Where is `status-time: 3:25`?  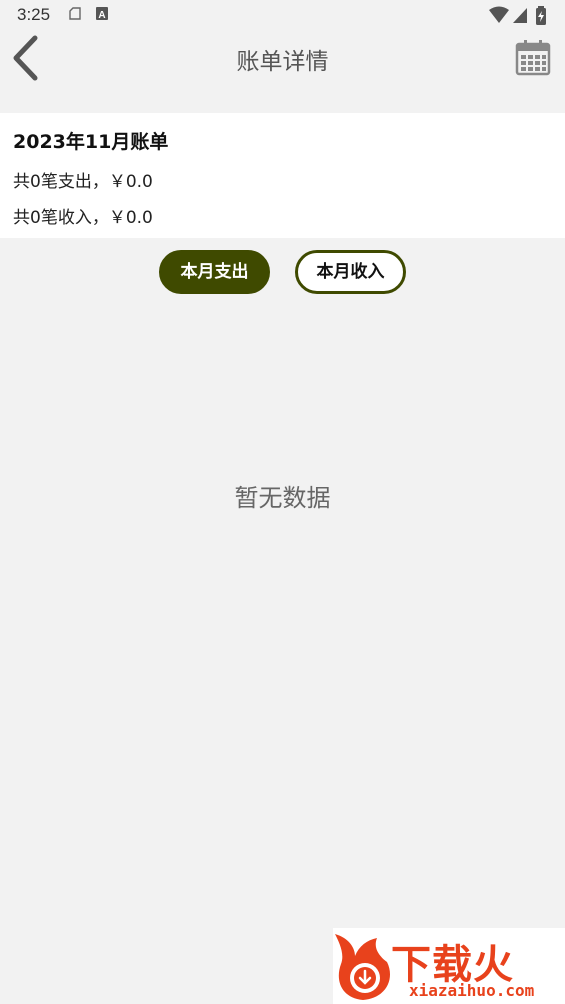 status-time: 3:25 is located at coordinates (34, 14).